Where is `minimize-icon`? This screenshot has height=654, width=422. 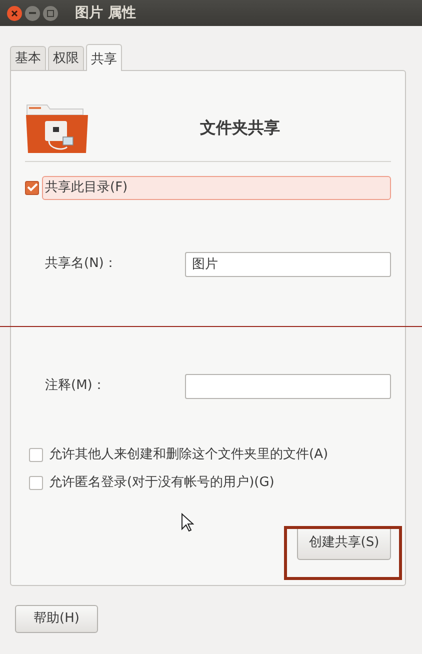
minimize-icon is located at coordinates (32, 13).